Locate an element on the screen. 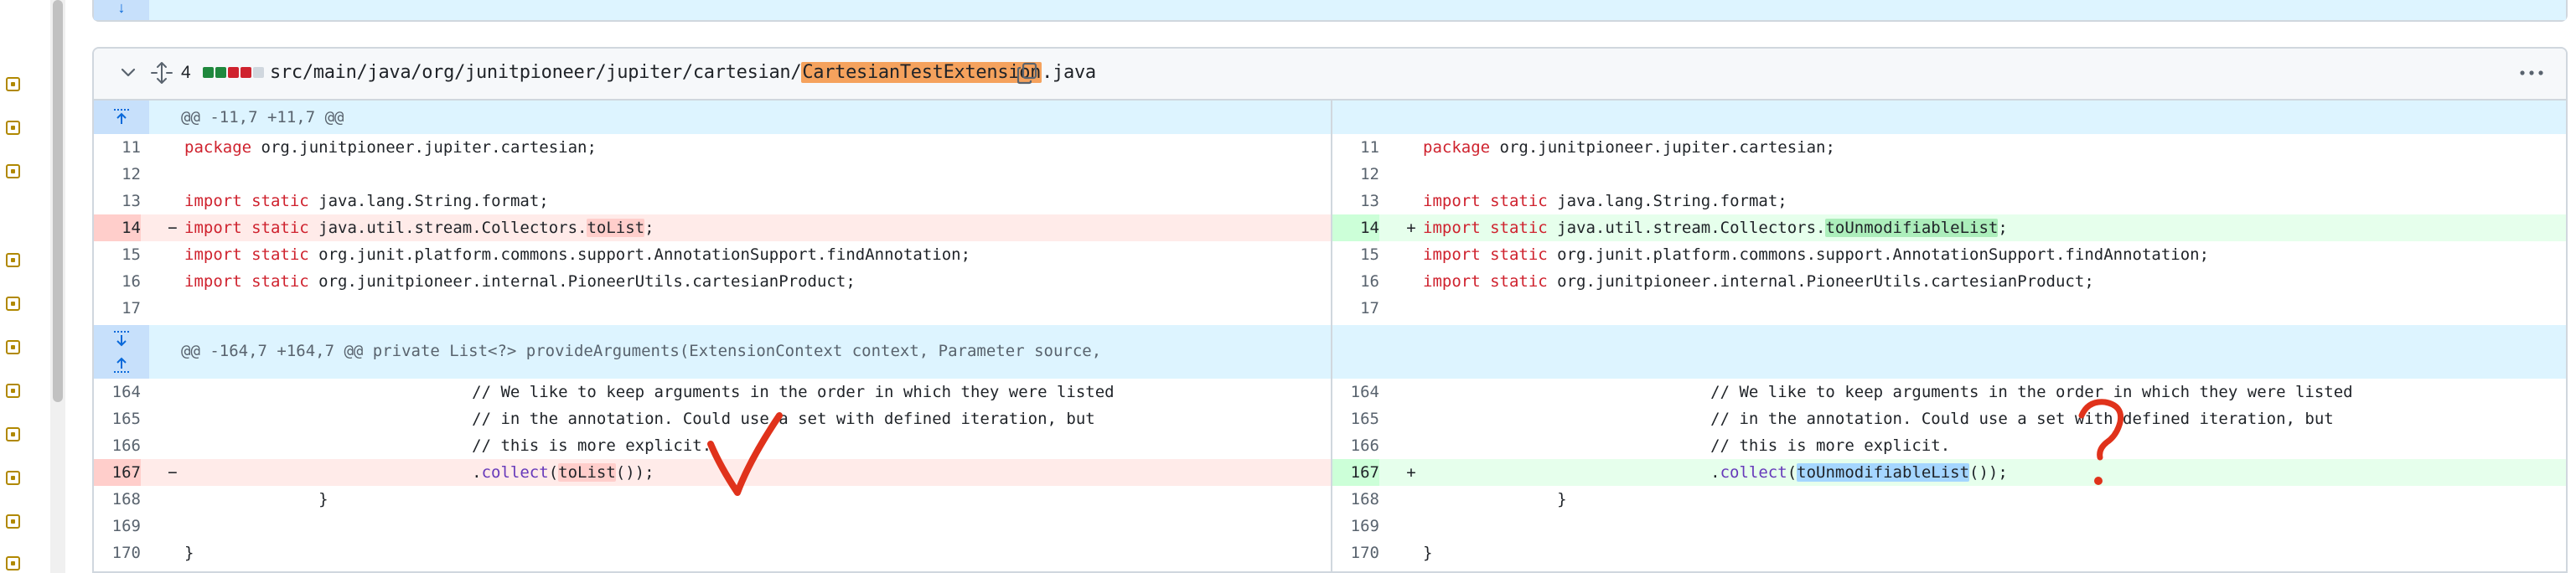 This screenshot has height=573, width=2576. editor-gutter is located at coordinates (23, 286).